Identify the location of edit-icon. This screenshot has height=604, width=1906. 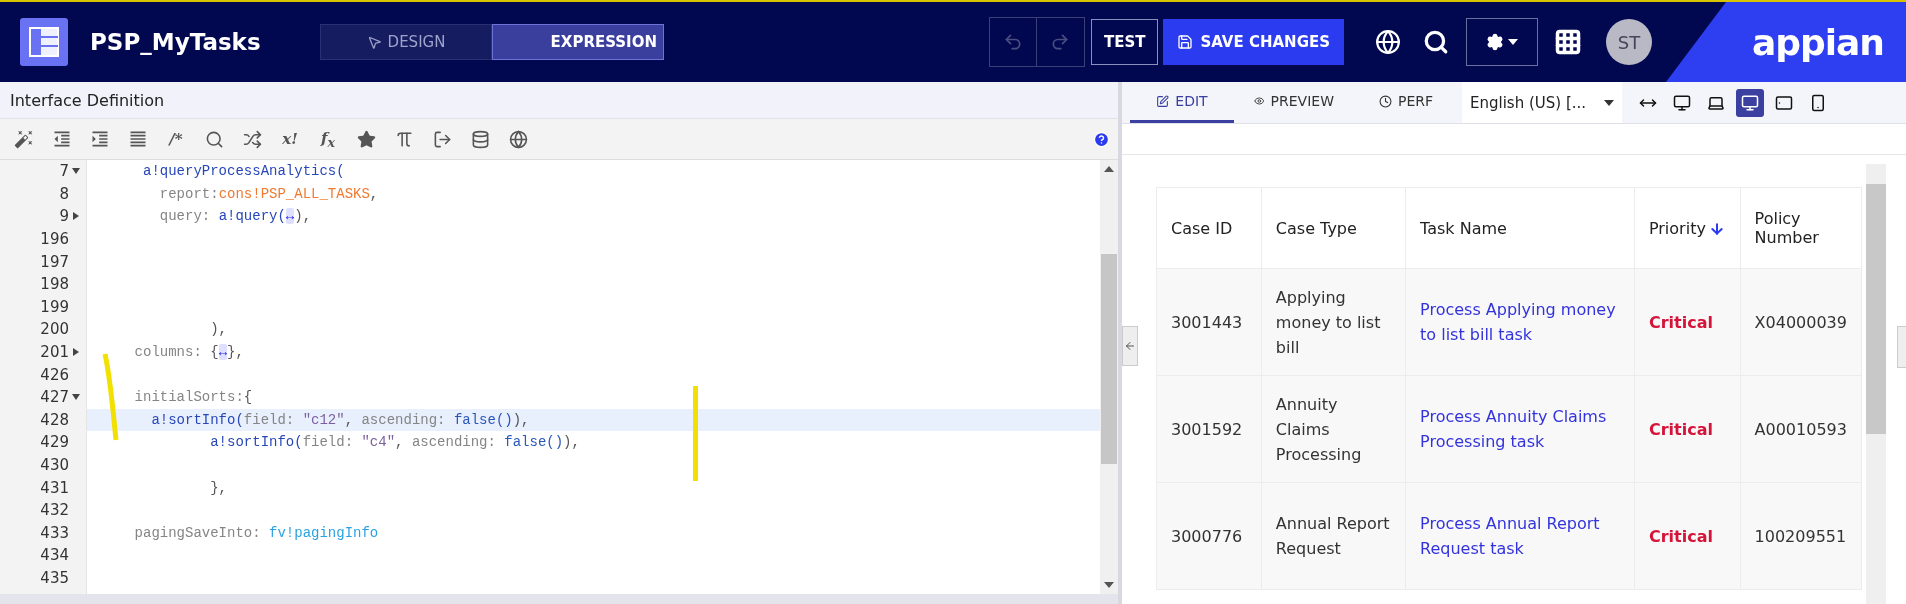
(1163, 101).